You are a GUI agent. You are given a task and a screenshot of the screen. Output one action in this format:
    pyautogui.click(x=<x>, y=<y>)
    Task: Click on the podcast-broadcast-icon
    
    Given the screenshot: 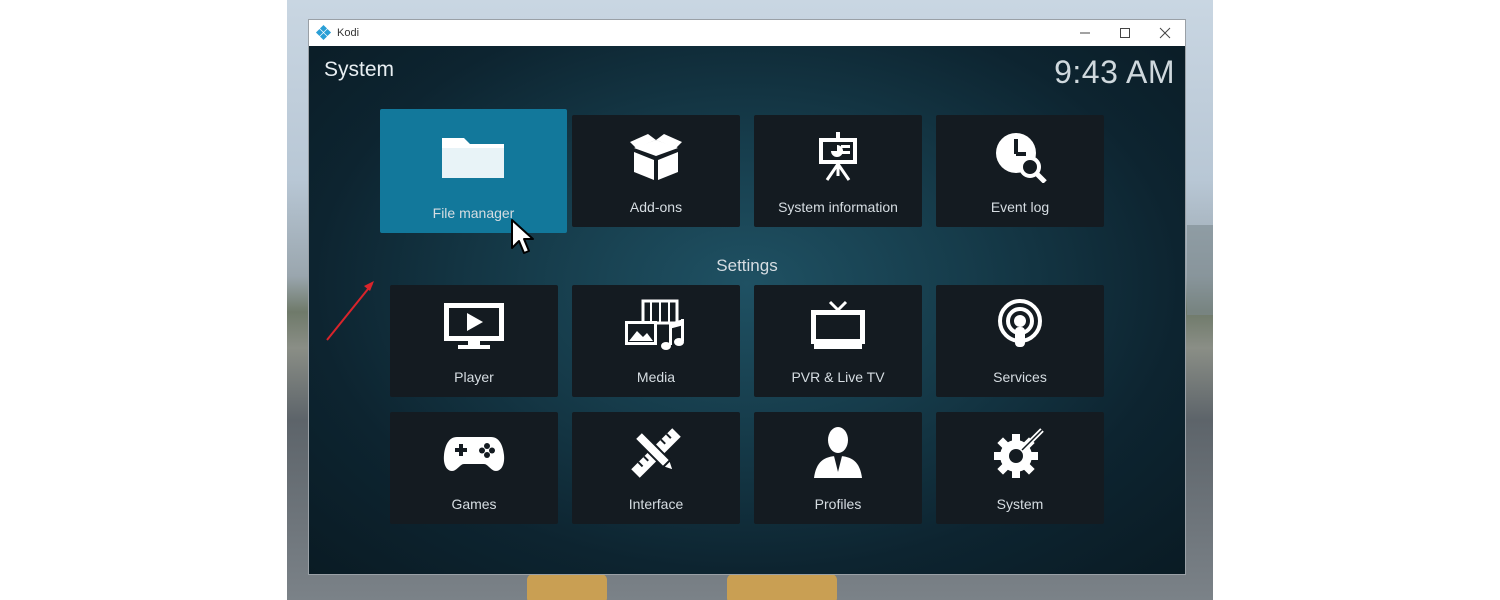 What is the action you would take?
    pyautogui.click(x=1020, y=326)
    